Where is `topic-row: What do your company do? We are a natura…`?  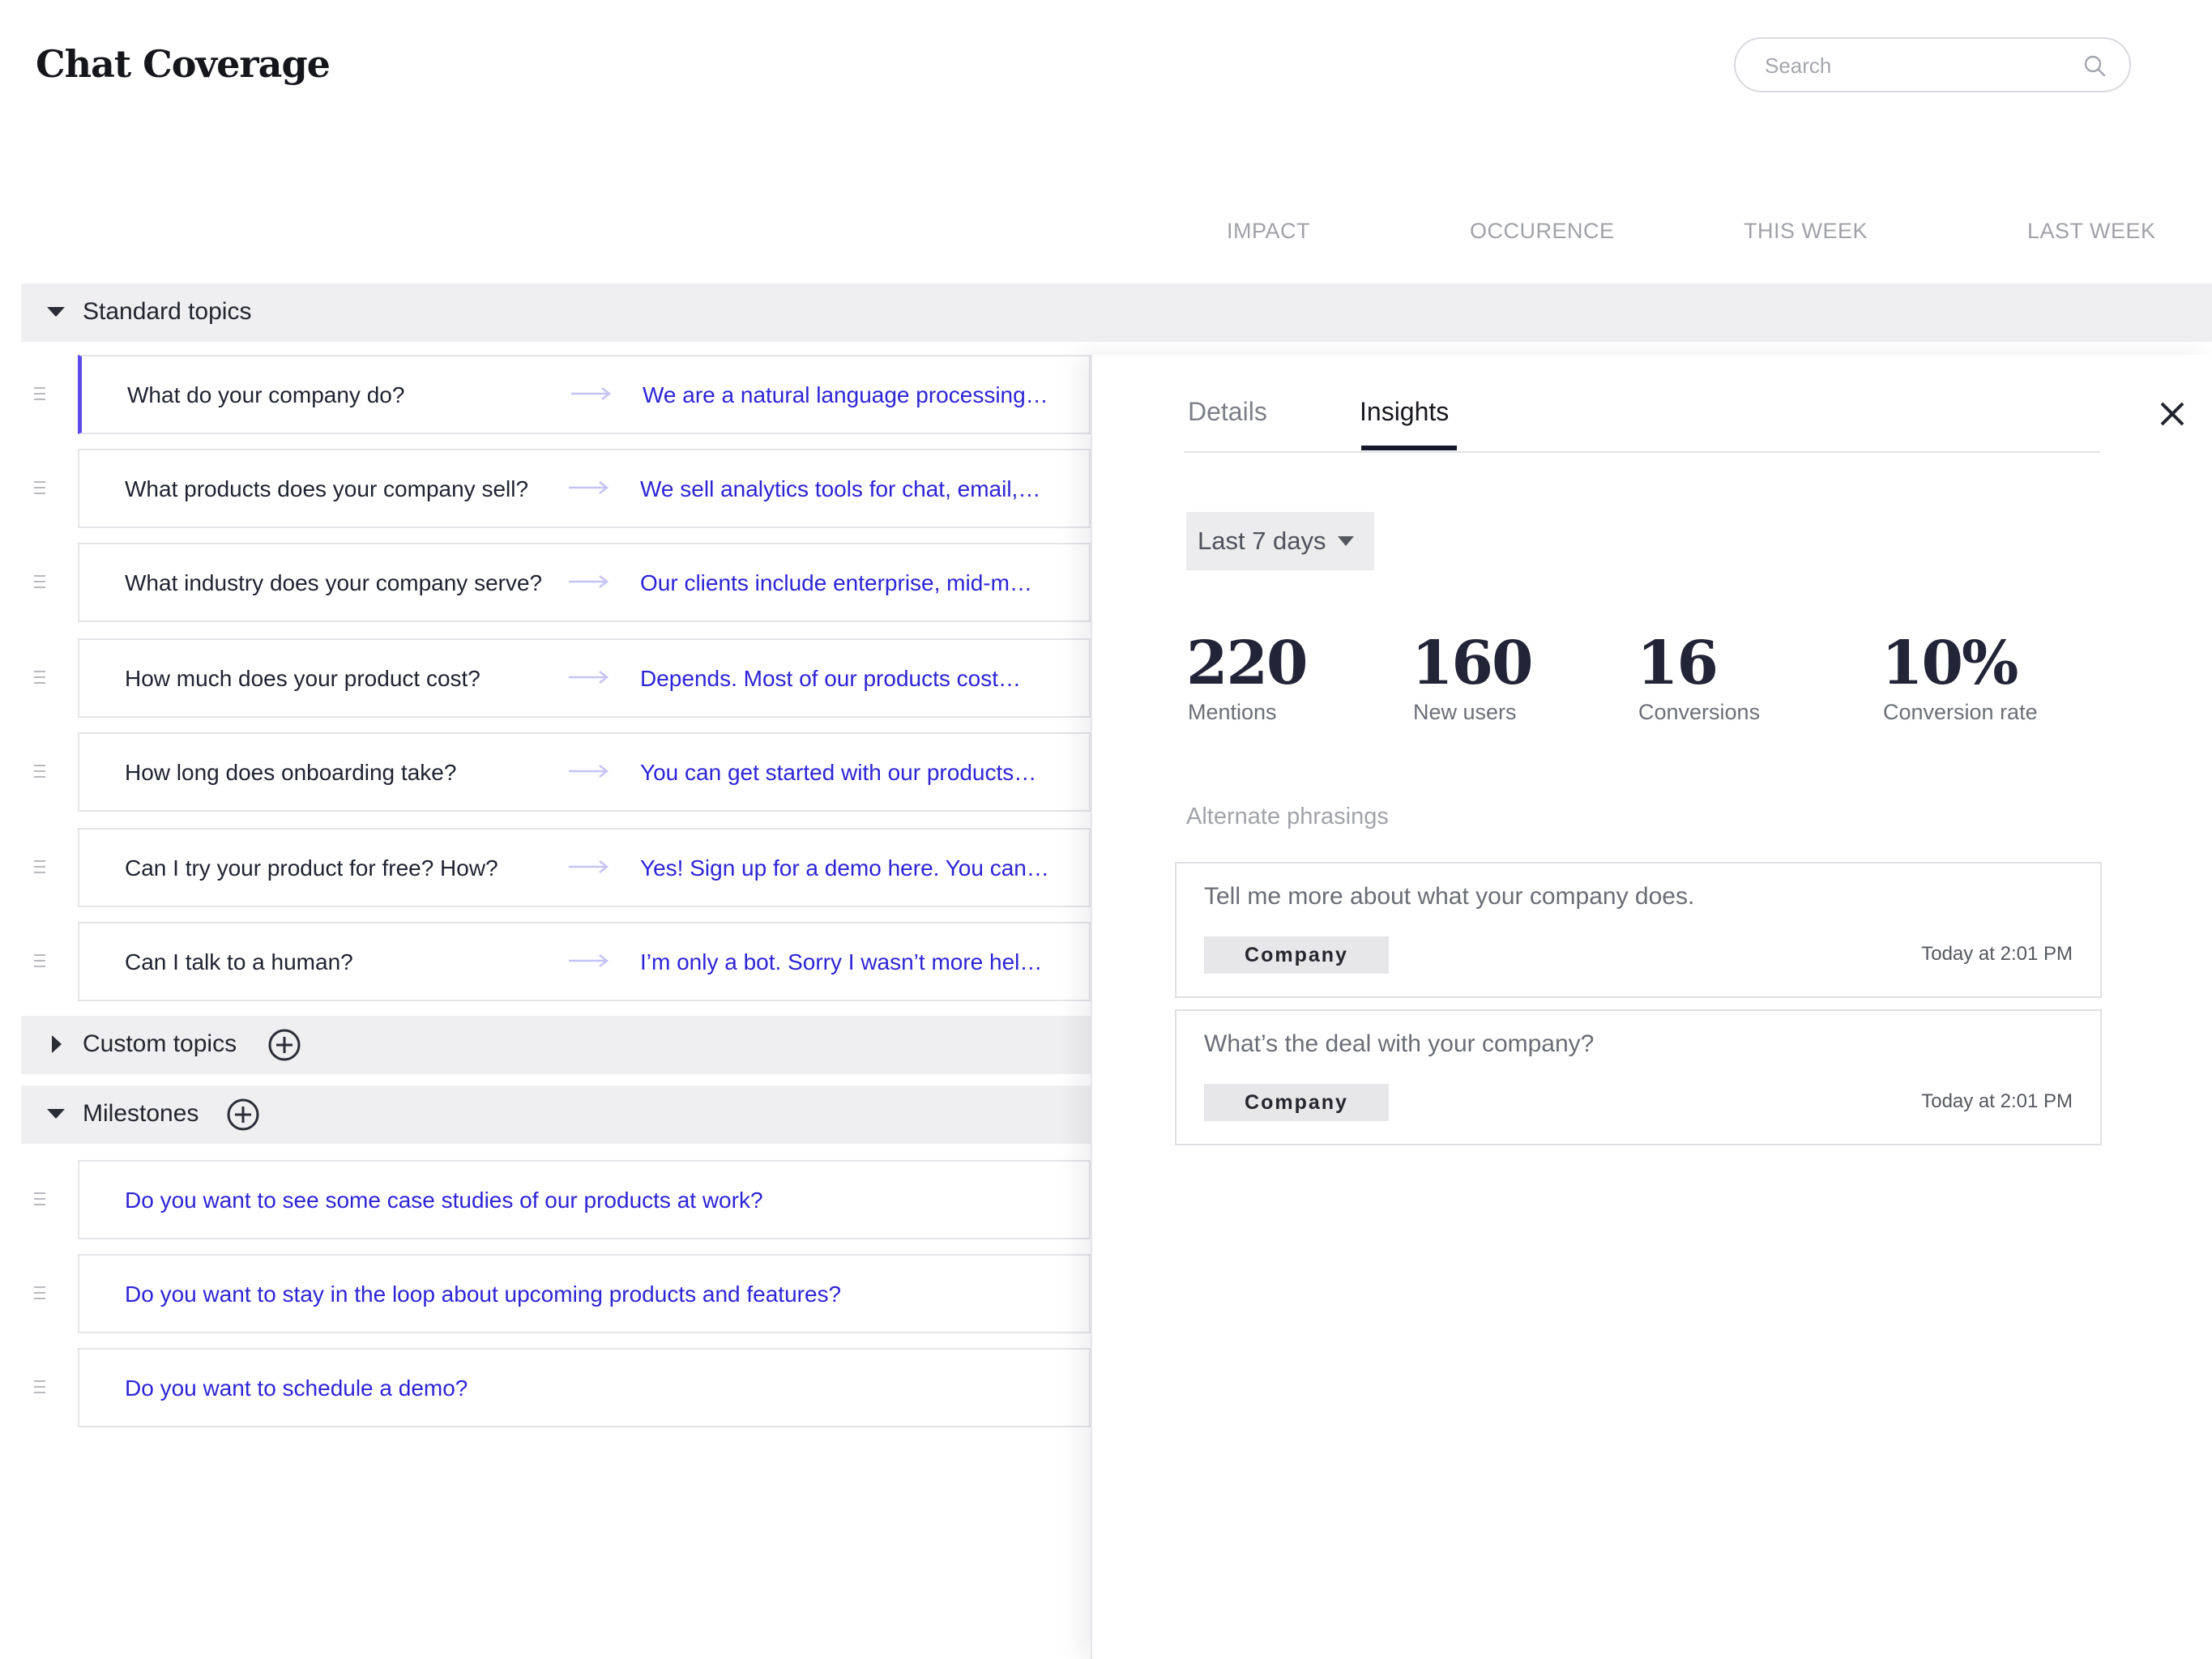
topic-row: What do your company do? We are a natura… is located at coordinates (584, 394).